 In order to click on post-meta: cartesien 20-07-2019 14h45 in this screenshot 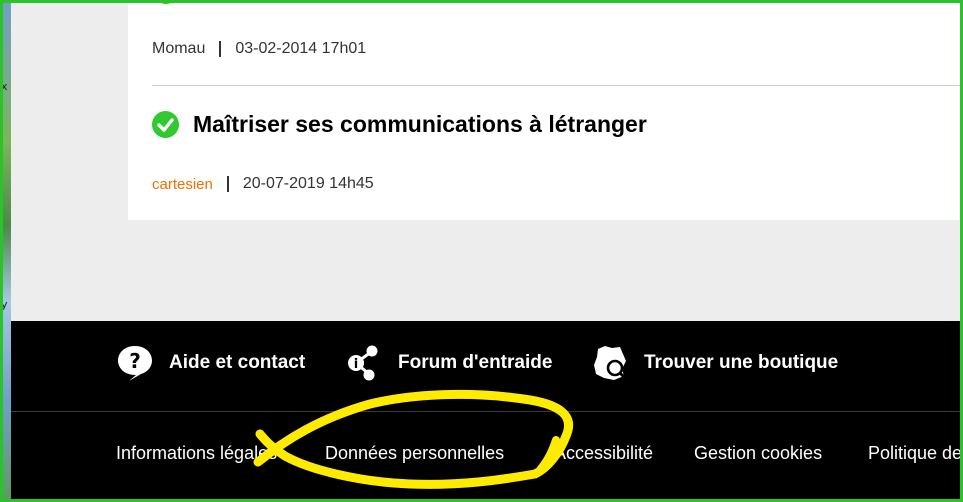, I will do `click(263, 184)`.